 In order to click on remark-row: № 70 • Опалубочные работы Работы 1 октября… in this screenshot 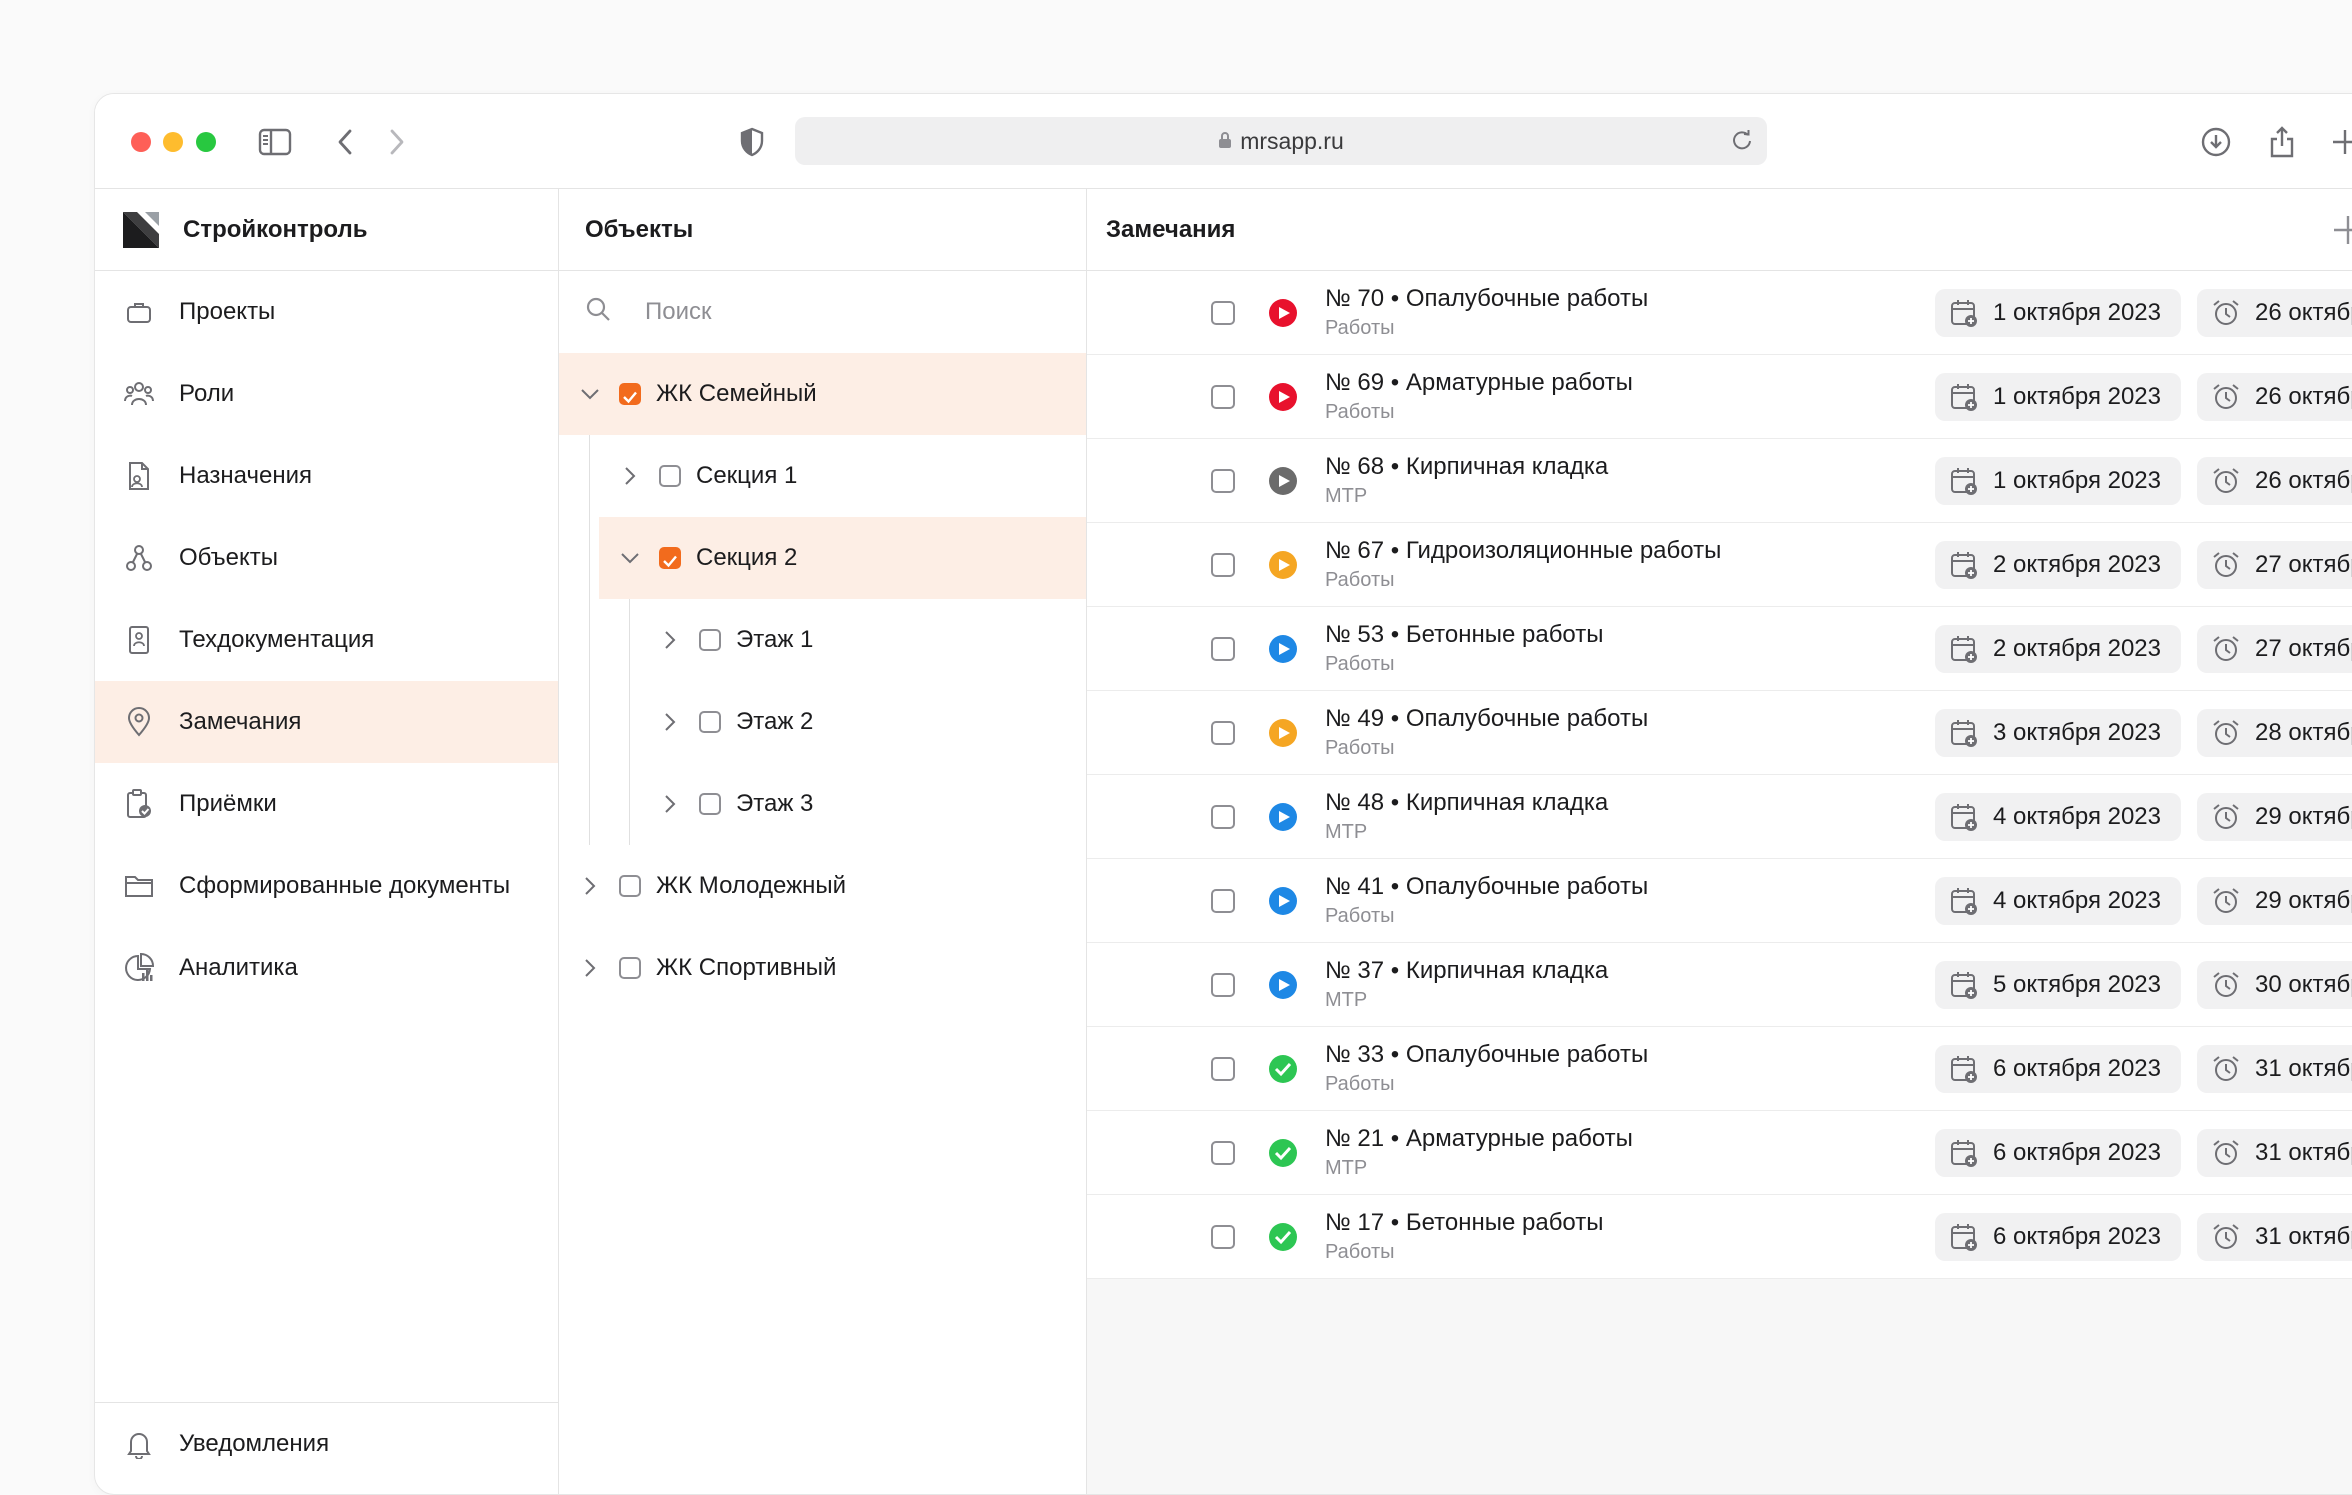, I will do `click(1719, 313)`.